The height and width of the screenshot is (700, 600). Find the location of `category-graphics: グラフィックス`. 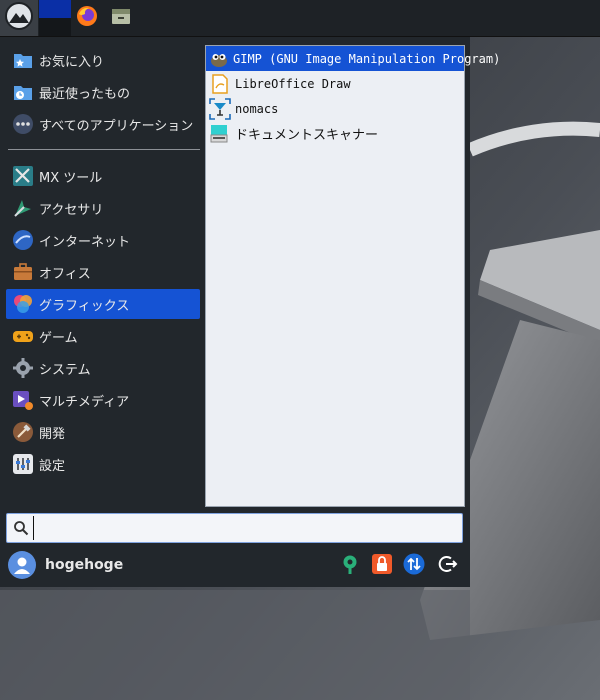

category-graphics: グラフィックス is located at coordinates (103, 304).